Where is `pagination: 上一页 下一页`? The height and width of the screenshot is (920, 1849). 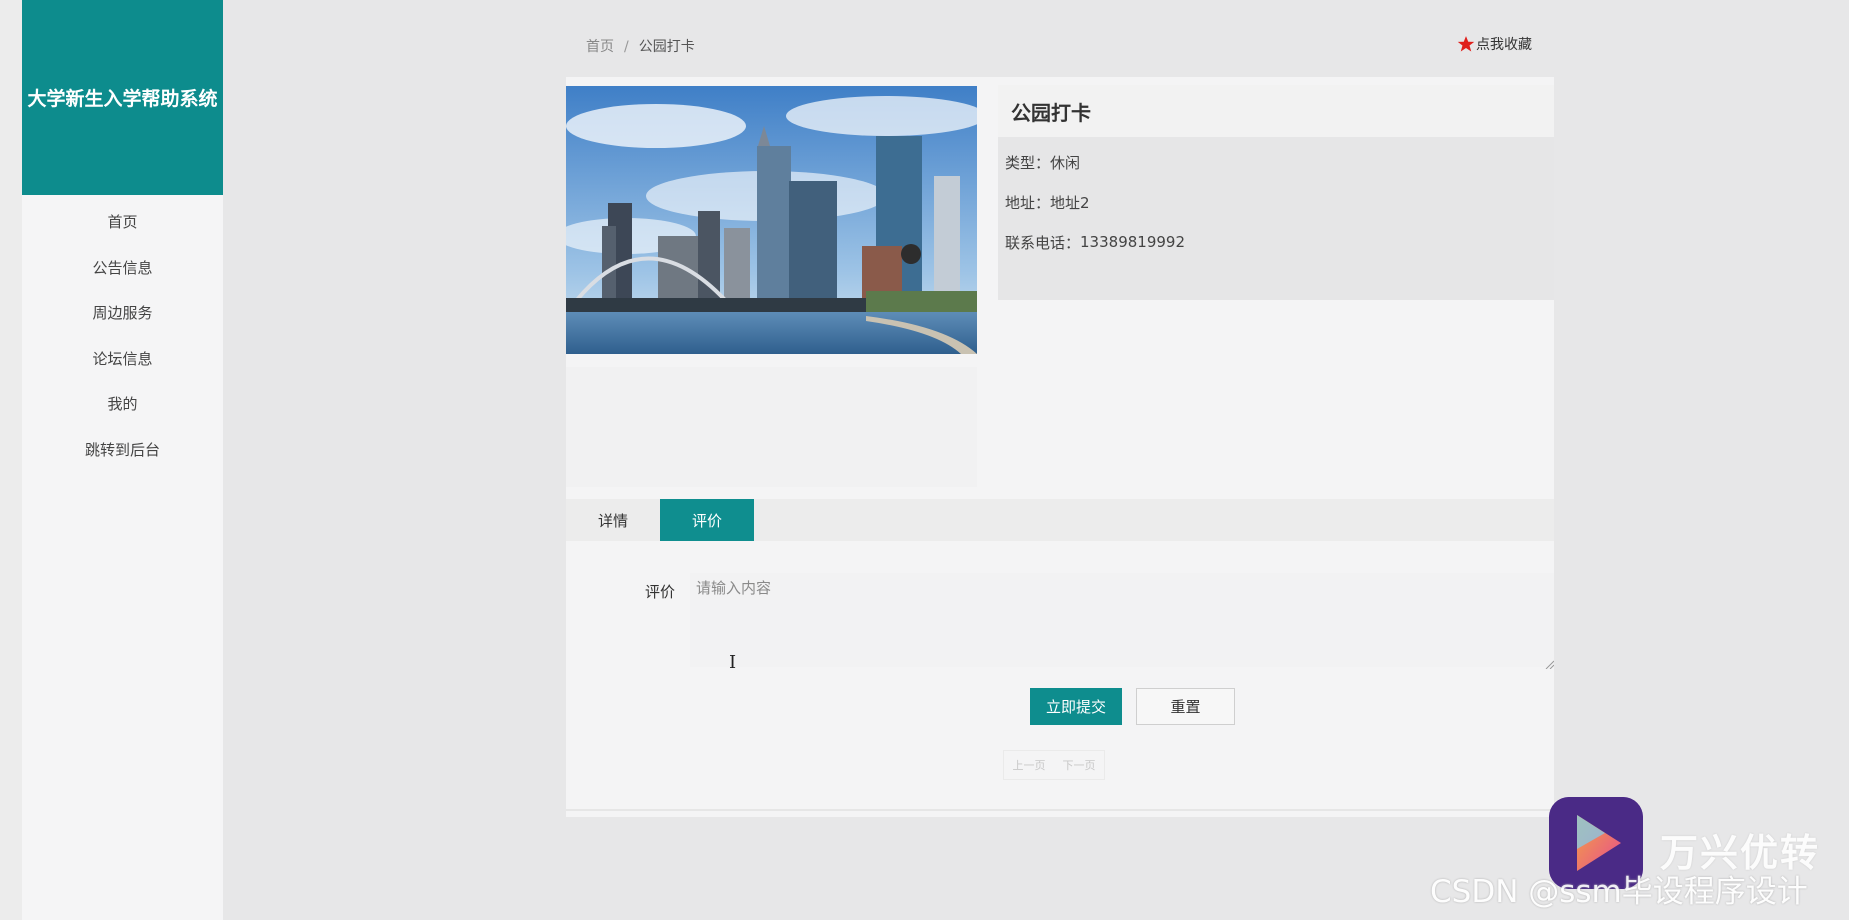 pagination: 上一页 下一页 is located at coordinates (1054, 765).